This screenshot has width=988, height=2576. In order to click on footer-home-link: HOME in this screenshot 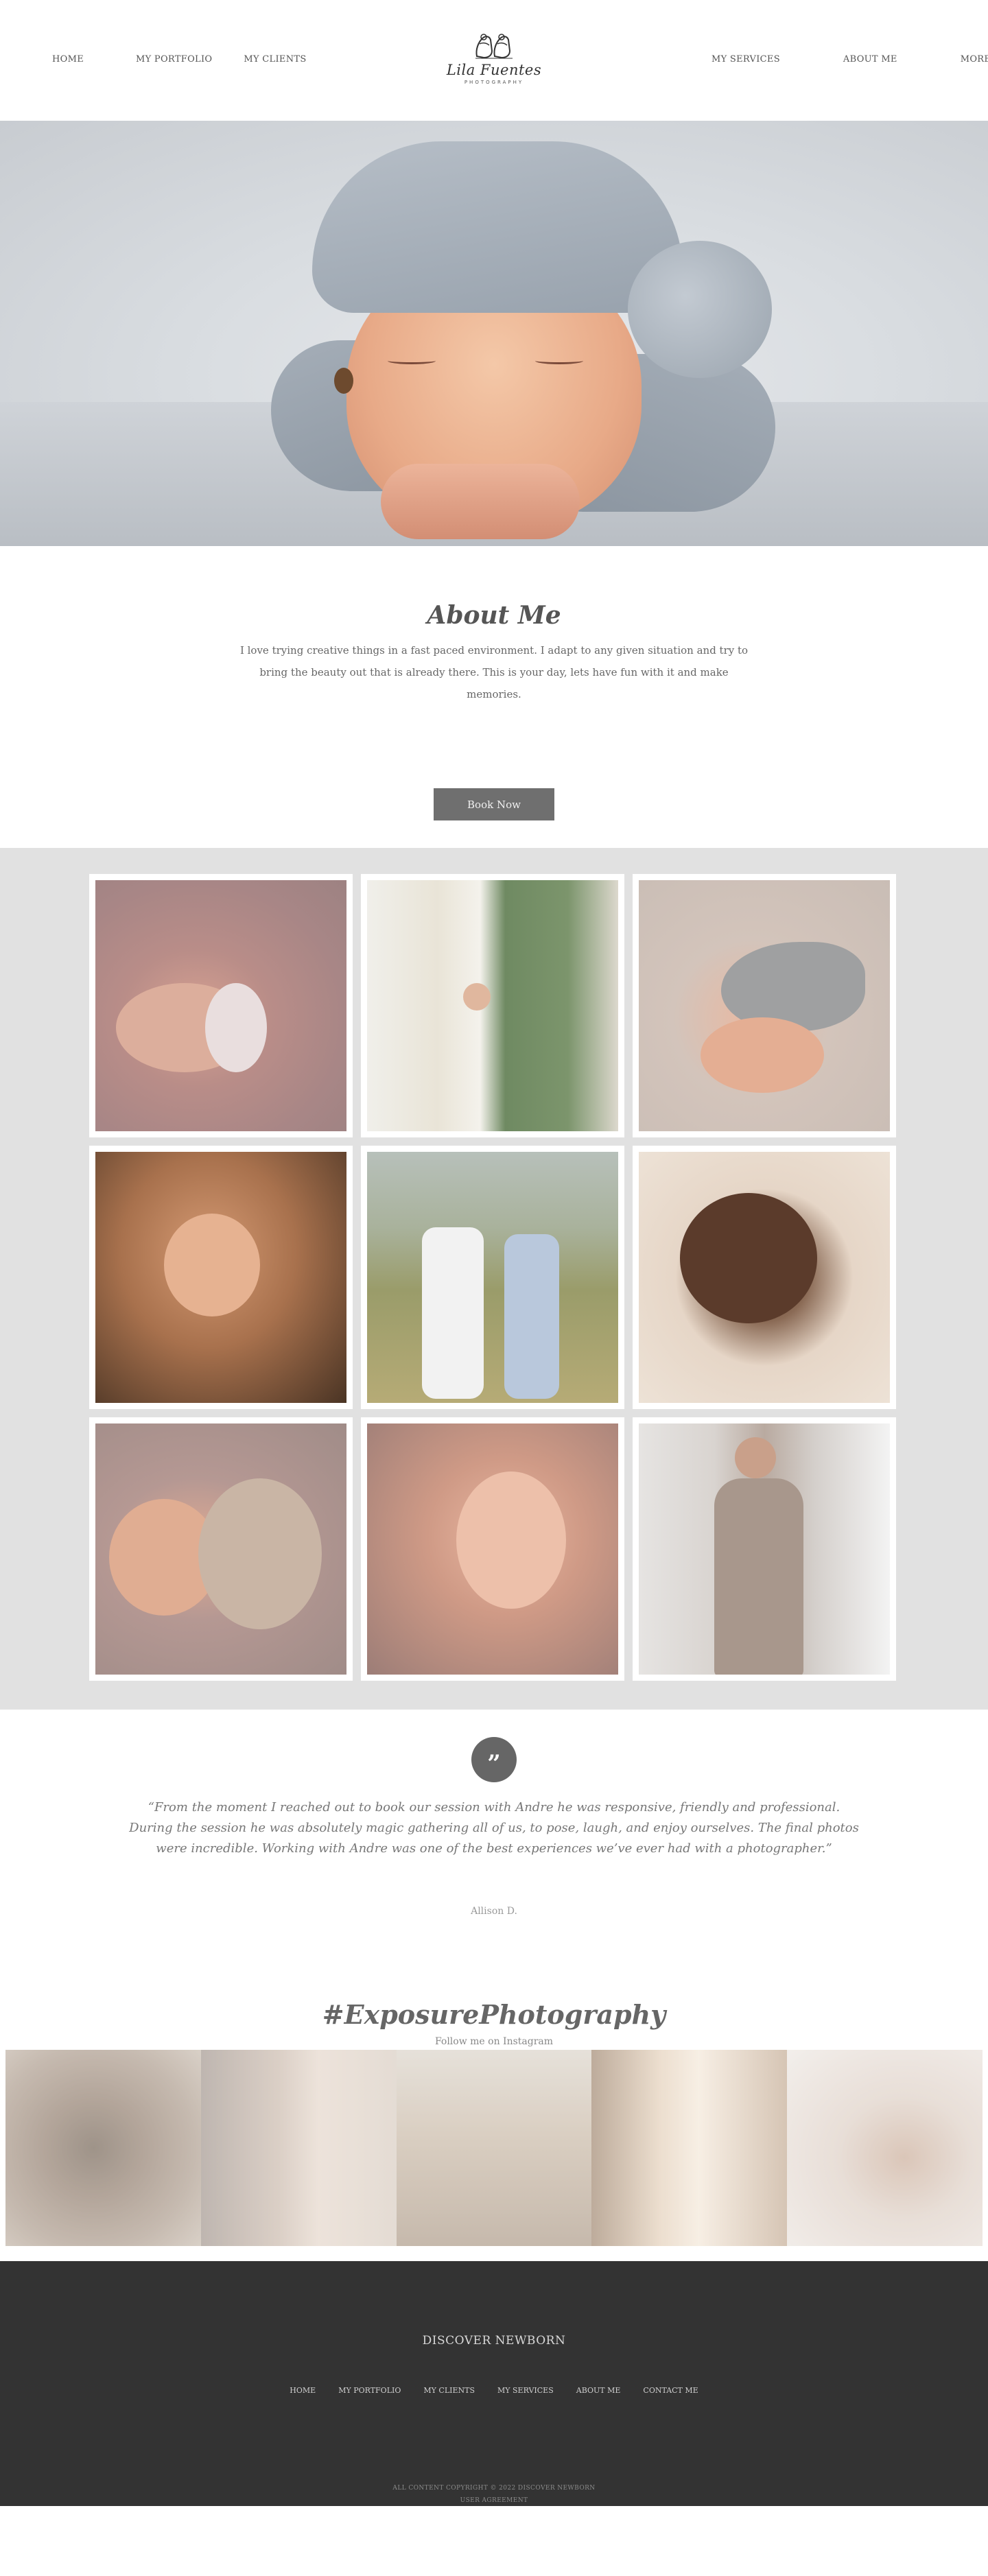, I will do `click(303, 2390)`.